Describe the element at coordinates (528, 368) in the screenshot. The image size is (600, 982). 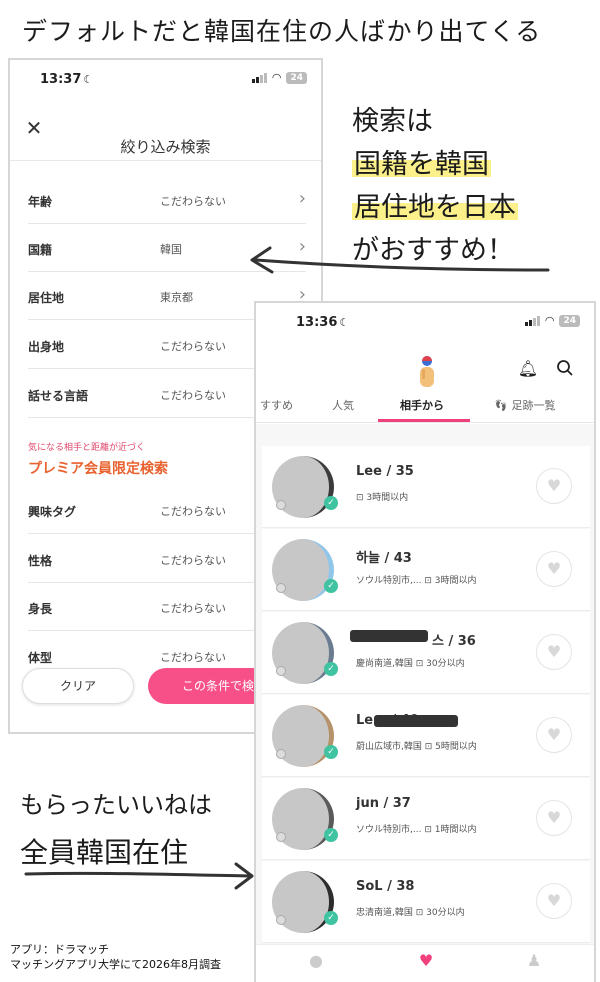
I see `bell-icon: 🔔︎` at that location.